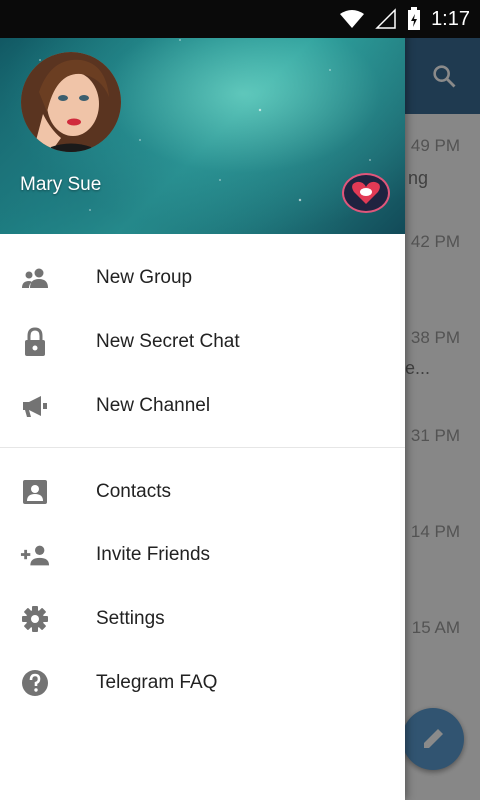  I want to click on heart-icon, so click(366, 192).